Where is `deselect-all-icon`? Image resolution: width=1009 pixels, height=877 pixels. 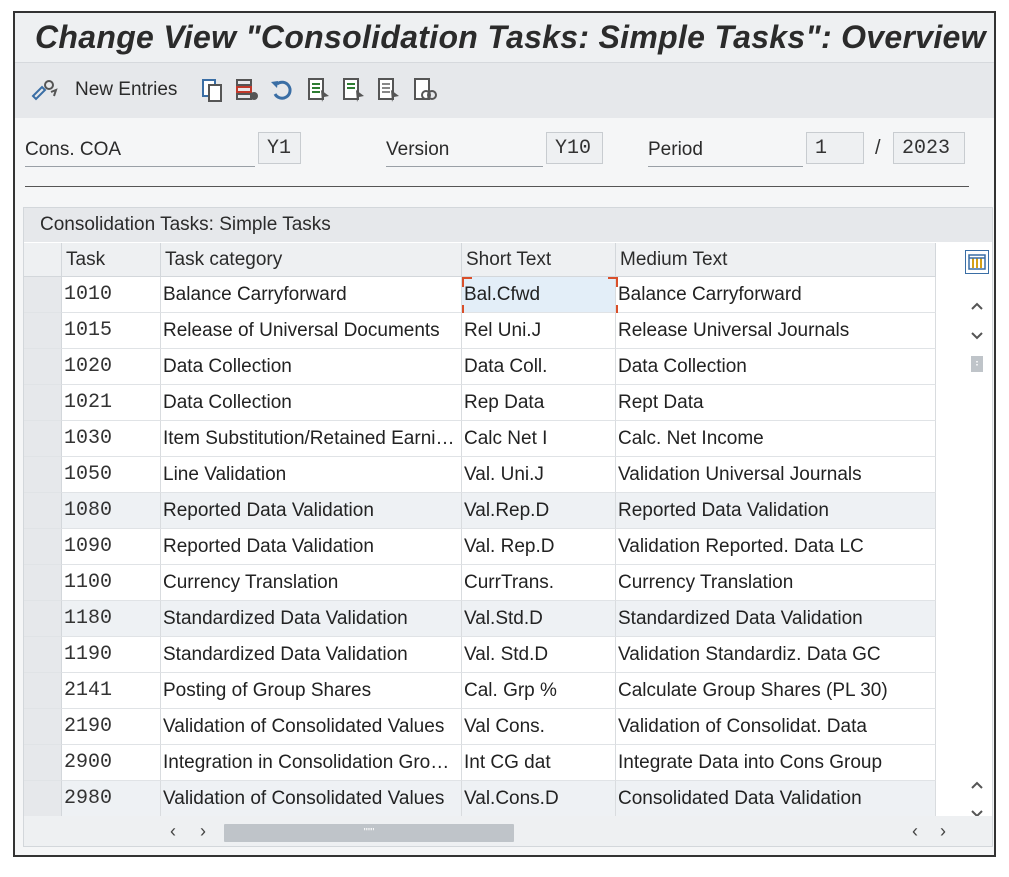 deselect-all-icon is located at coordinates (389, 90).